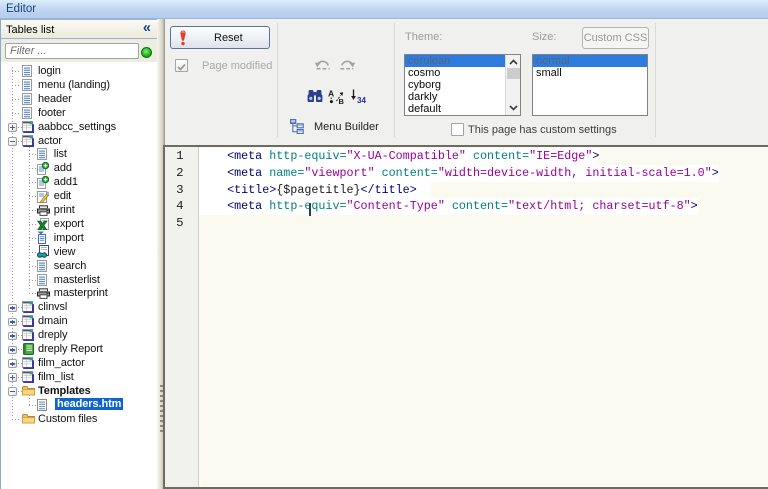  Describe the element at coordinates (331, 94) in the screenshot. I see `svg-text: A` at that location.